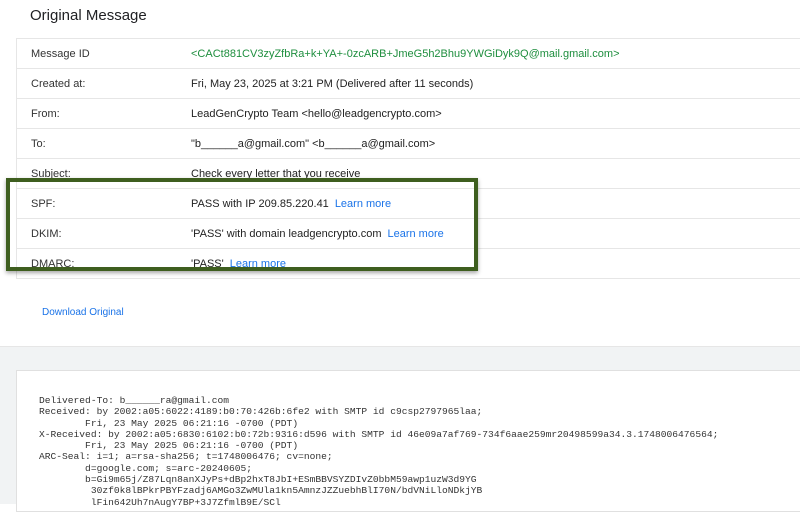 Image resolution: width=800 pixels, height=512 pixels. I want to click on header-key: From:, so click(45, 113).